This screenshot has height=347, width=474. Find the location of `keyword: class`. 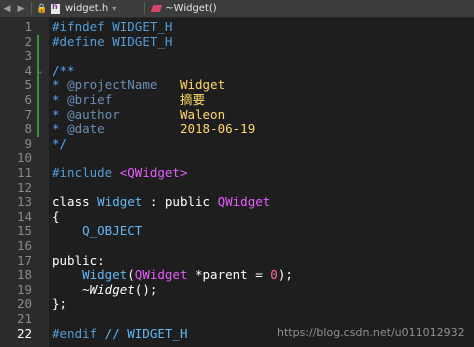

keyword: class is located at coordinates (71, 202).